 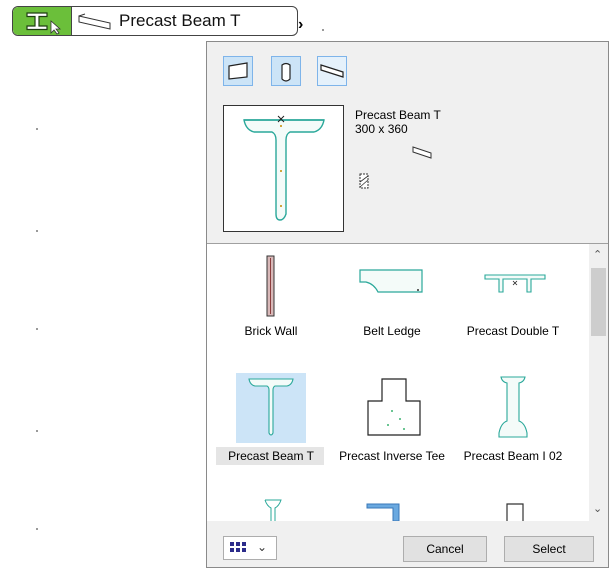 I want to click on i-beam-thumbnail, so click(x=513, y=407).